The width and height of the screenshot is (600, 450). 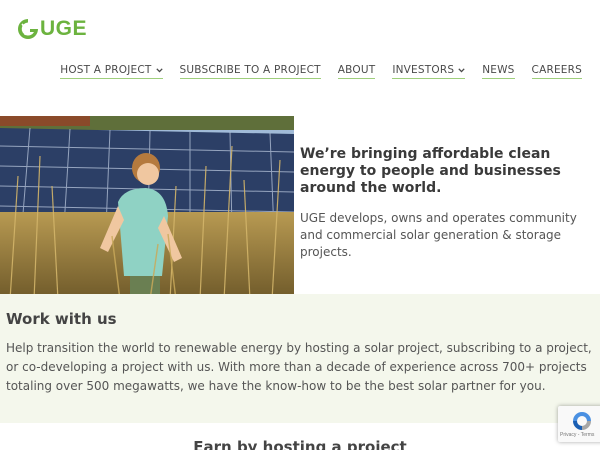 I want to click on recaptcha-badge: Privacy - Terms, so click(x=579, y=424).